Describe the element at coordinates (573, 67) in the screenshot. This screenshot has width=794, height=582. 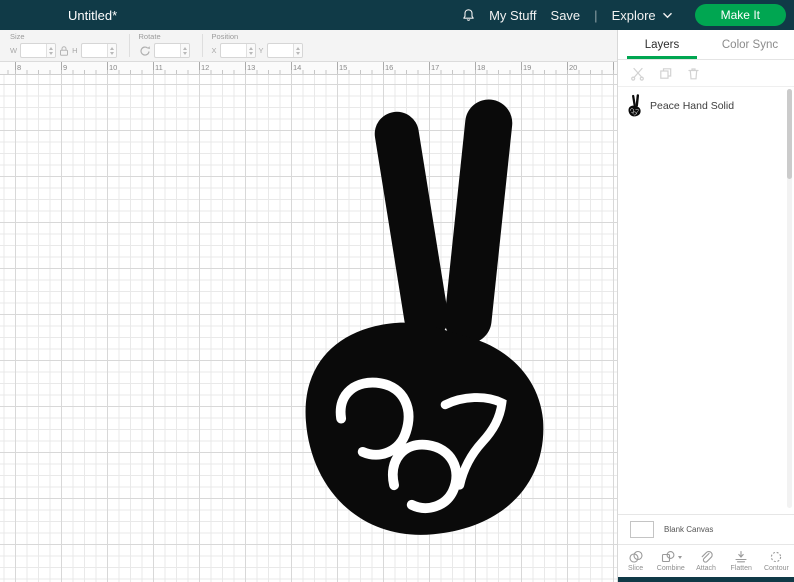
I see `ruler-tick-label: 20` at that location.